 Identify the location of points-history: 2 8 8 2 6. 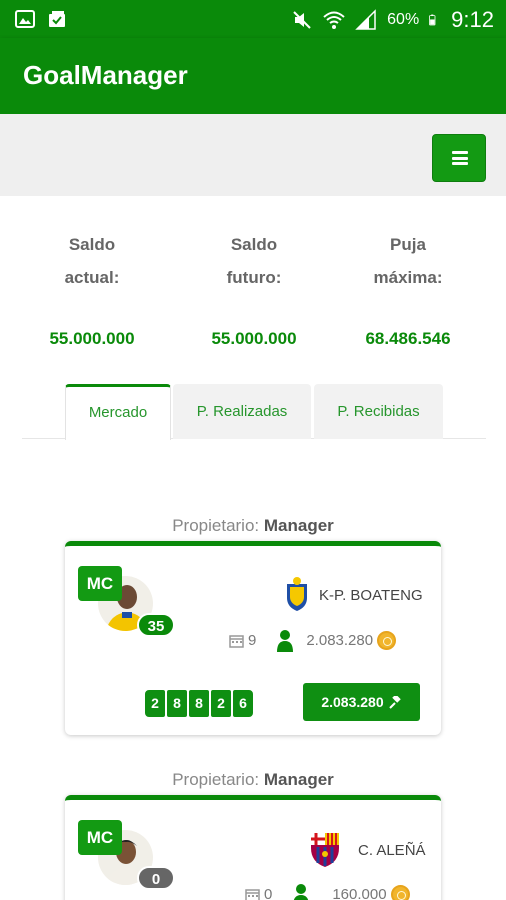
(199, 703).